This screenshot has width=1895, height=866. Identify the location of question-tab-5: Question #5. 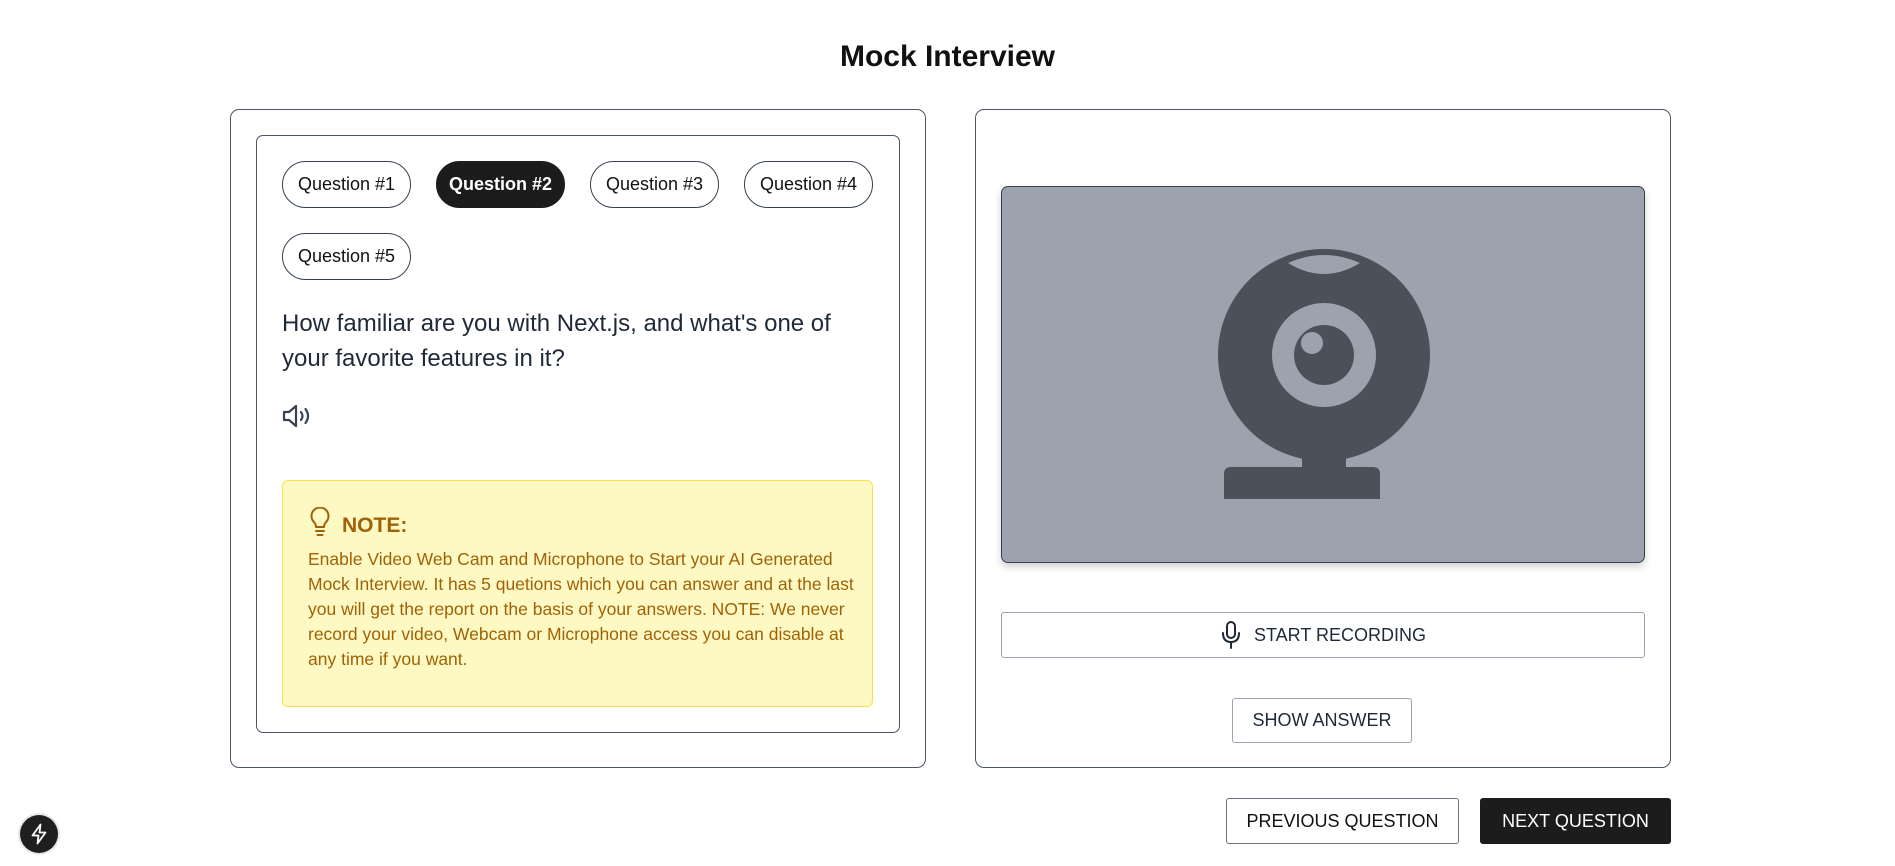
(346, 256).